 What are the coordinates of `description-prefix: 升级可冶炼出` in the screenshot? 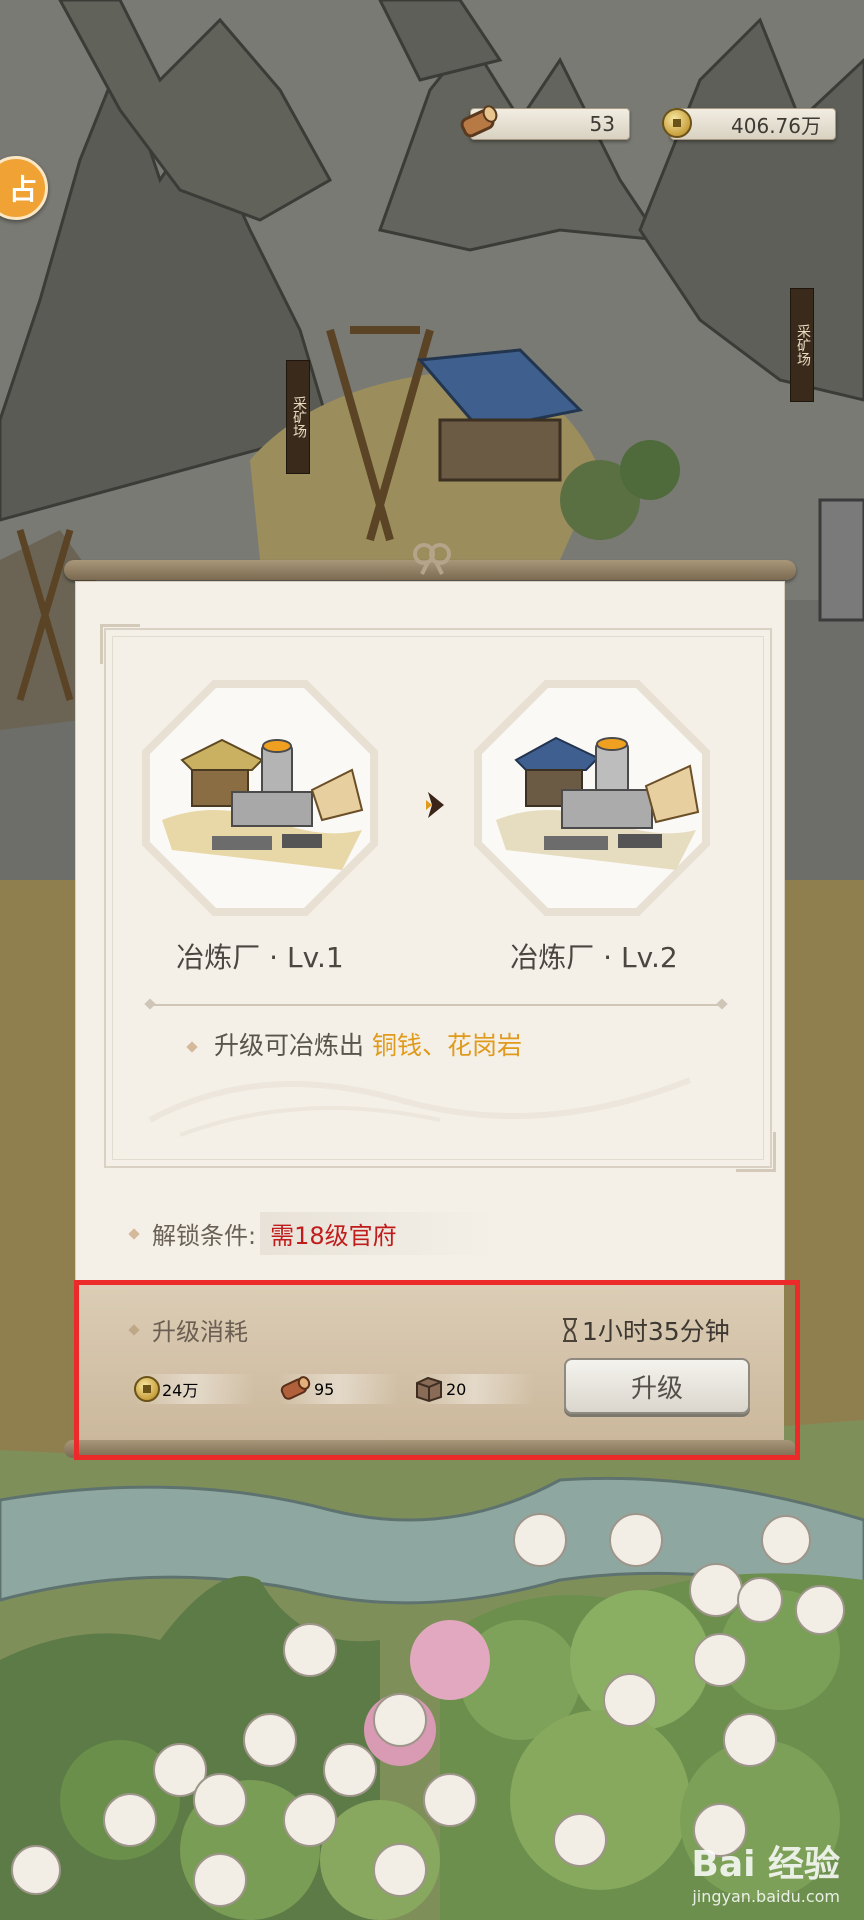 It's located at (293, 1045).